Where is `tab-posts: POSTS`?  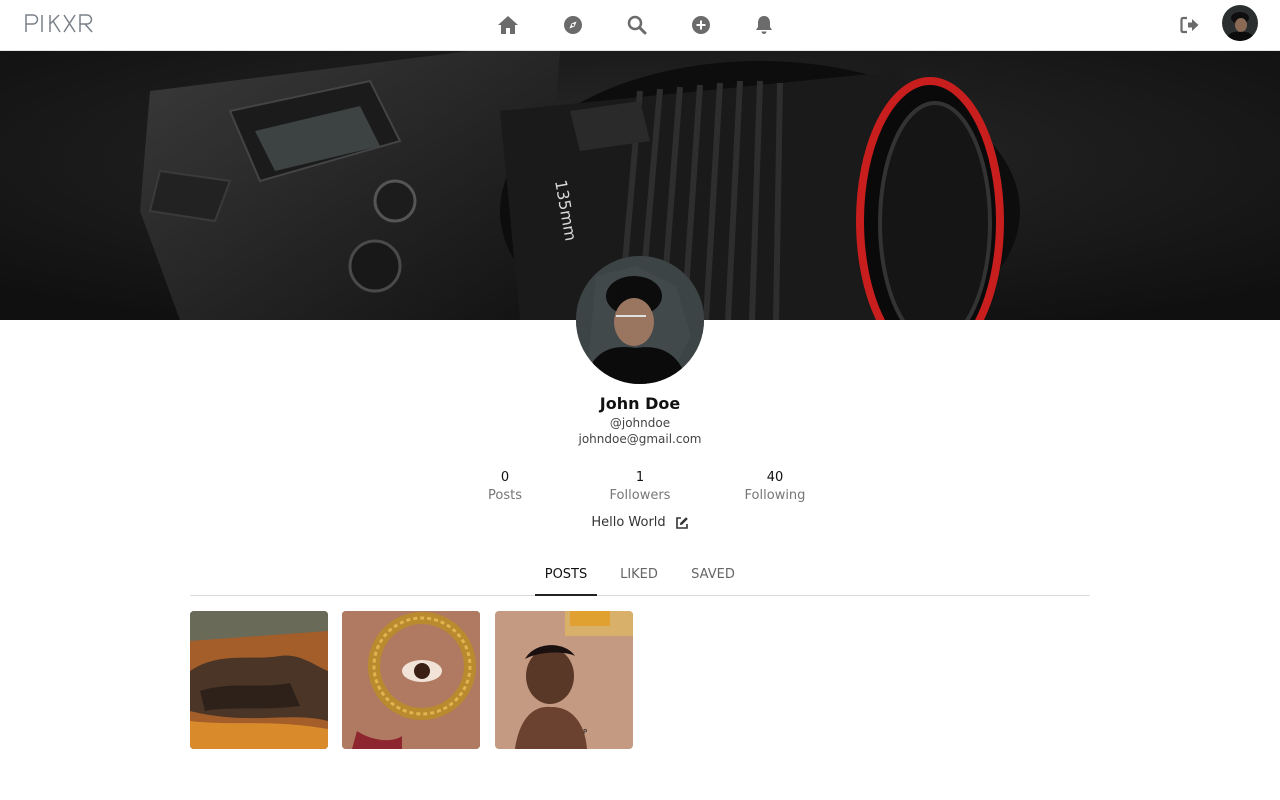
tab-posts: POSTS is located at coordinates (566, 576).